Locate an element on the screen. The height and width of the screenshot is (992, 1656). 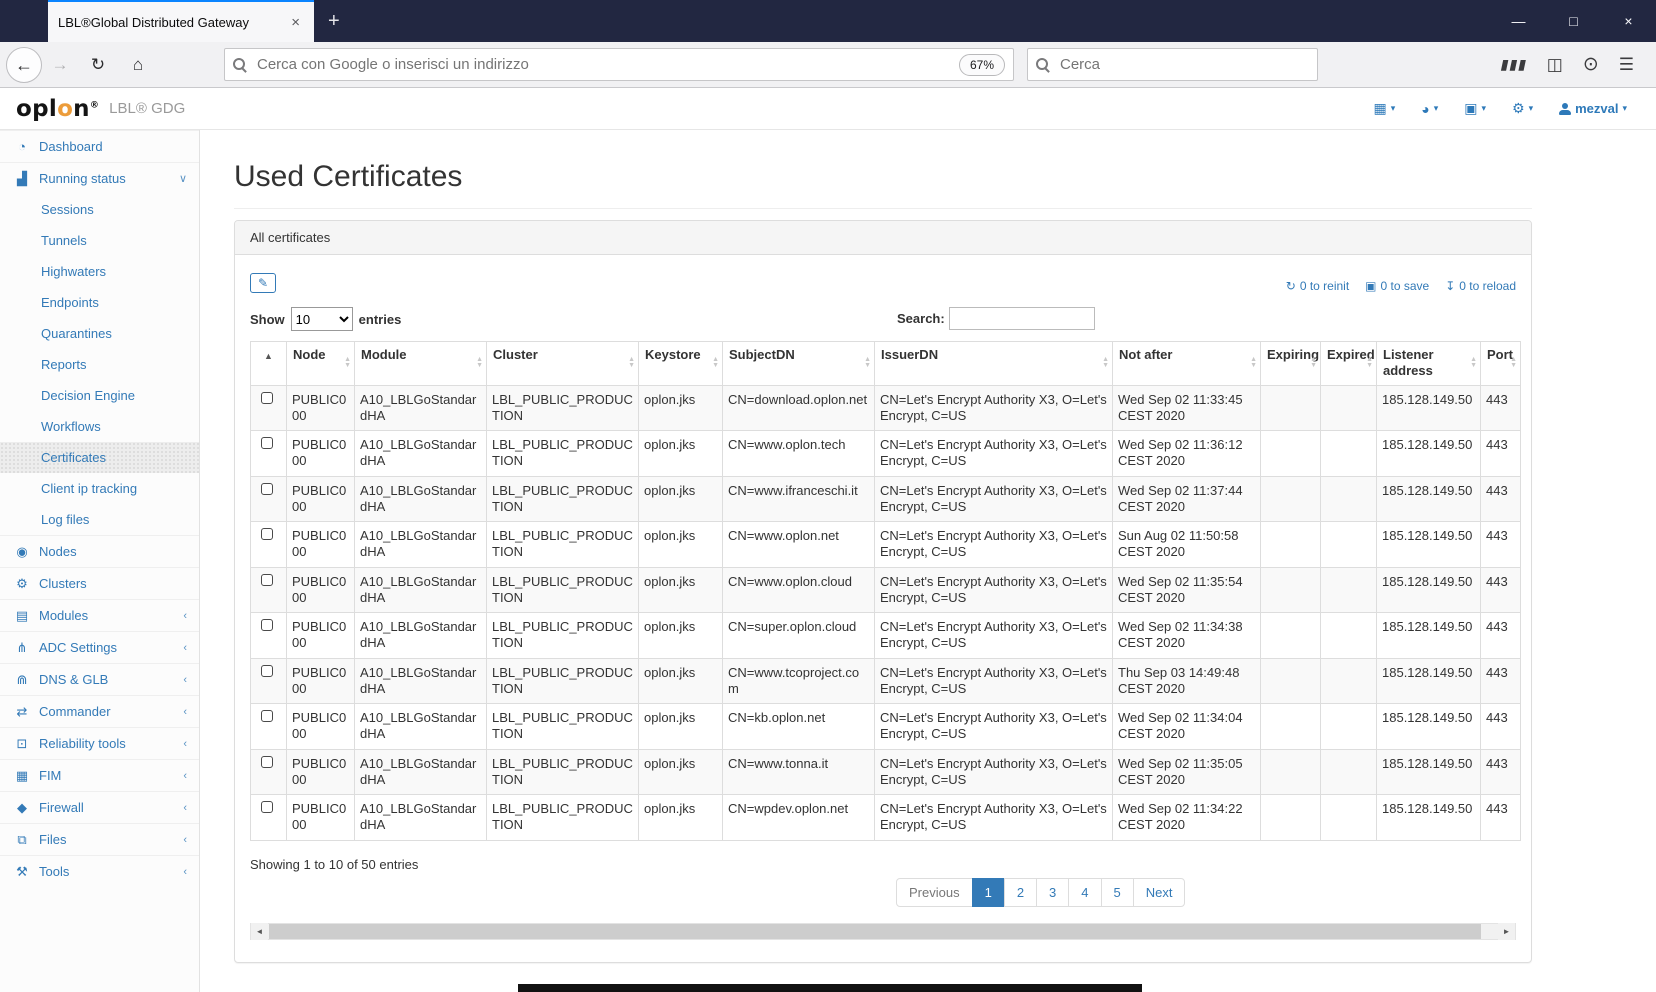
sidebar-item-tunnels: Tunnels is located at coordinates (99, 240).